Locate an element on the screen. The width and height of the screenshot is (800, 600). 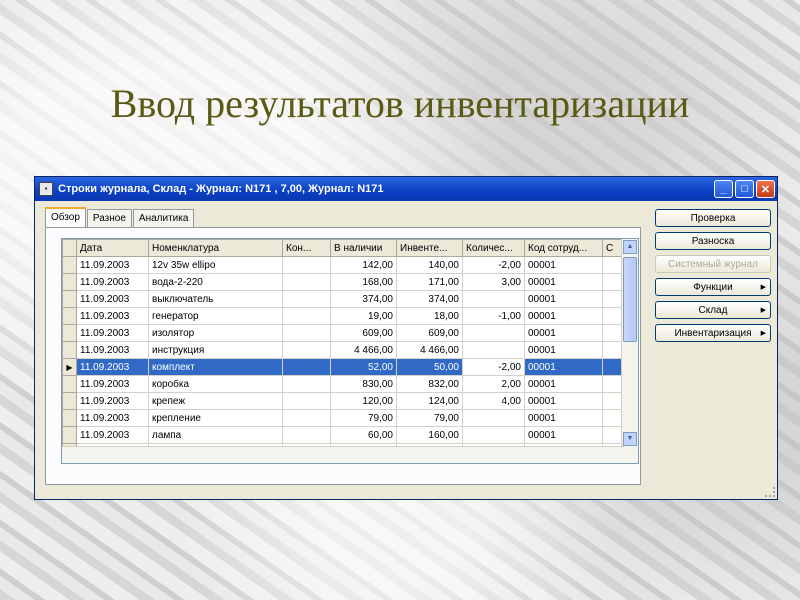
table-cell: 2,00 is located at coordinates (493, 384).